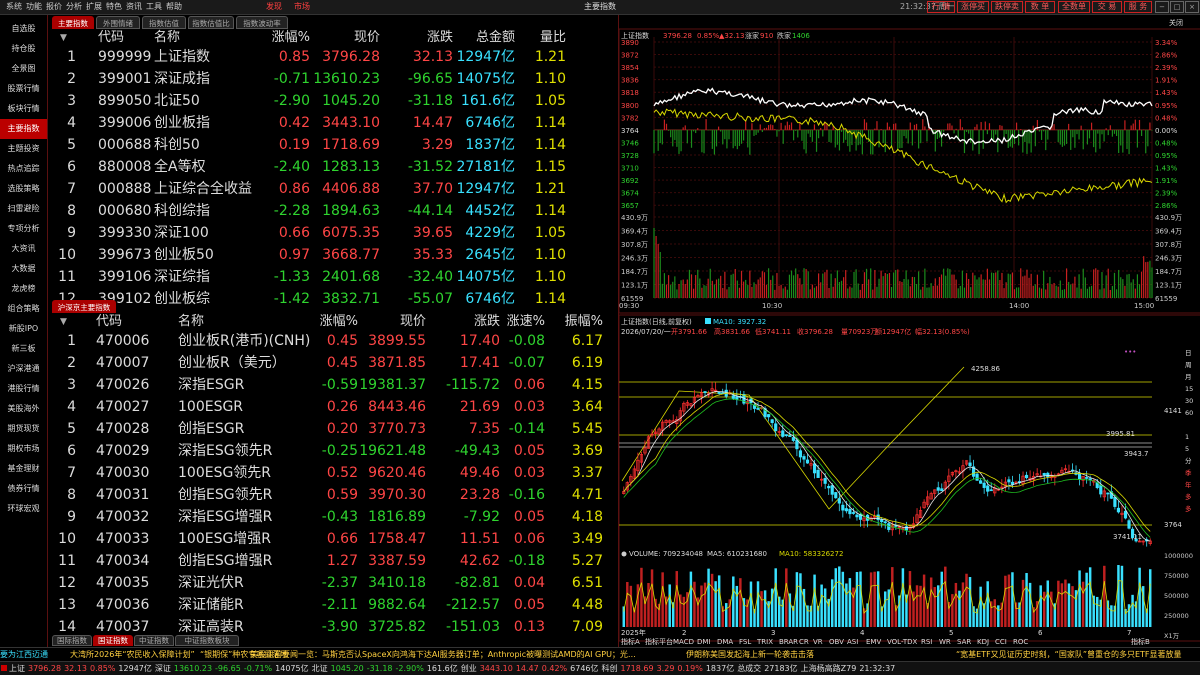  I want to click on toolbar-button: 服 务, so click(1138, 7).